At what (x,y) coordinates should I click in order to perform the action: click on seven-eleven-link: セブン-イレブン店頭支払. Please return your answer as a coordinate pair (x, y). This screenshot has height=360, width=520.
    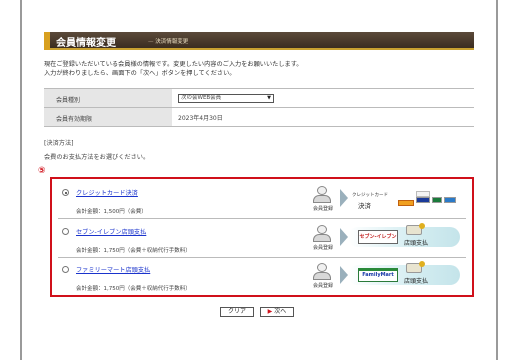
    Looking at the image, I should click on (111, 231).